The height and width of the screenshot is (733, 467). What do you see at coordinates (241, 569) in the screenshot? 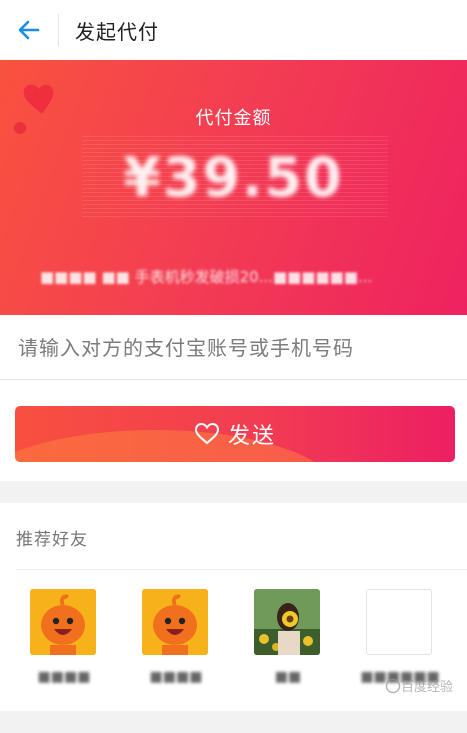
I see `friends-divider` at bounding box center [241, 569].